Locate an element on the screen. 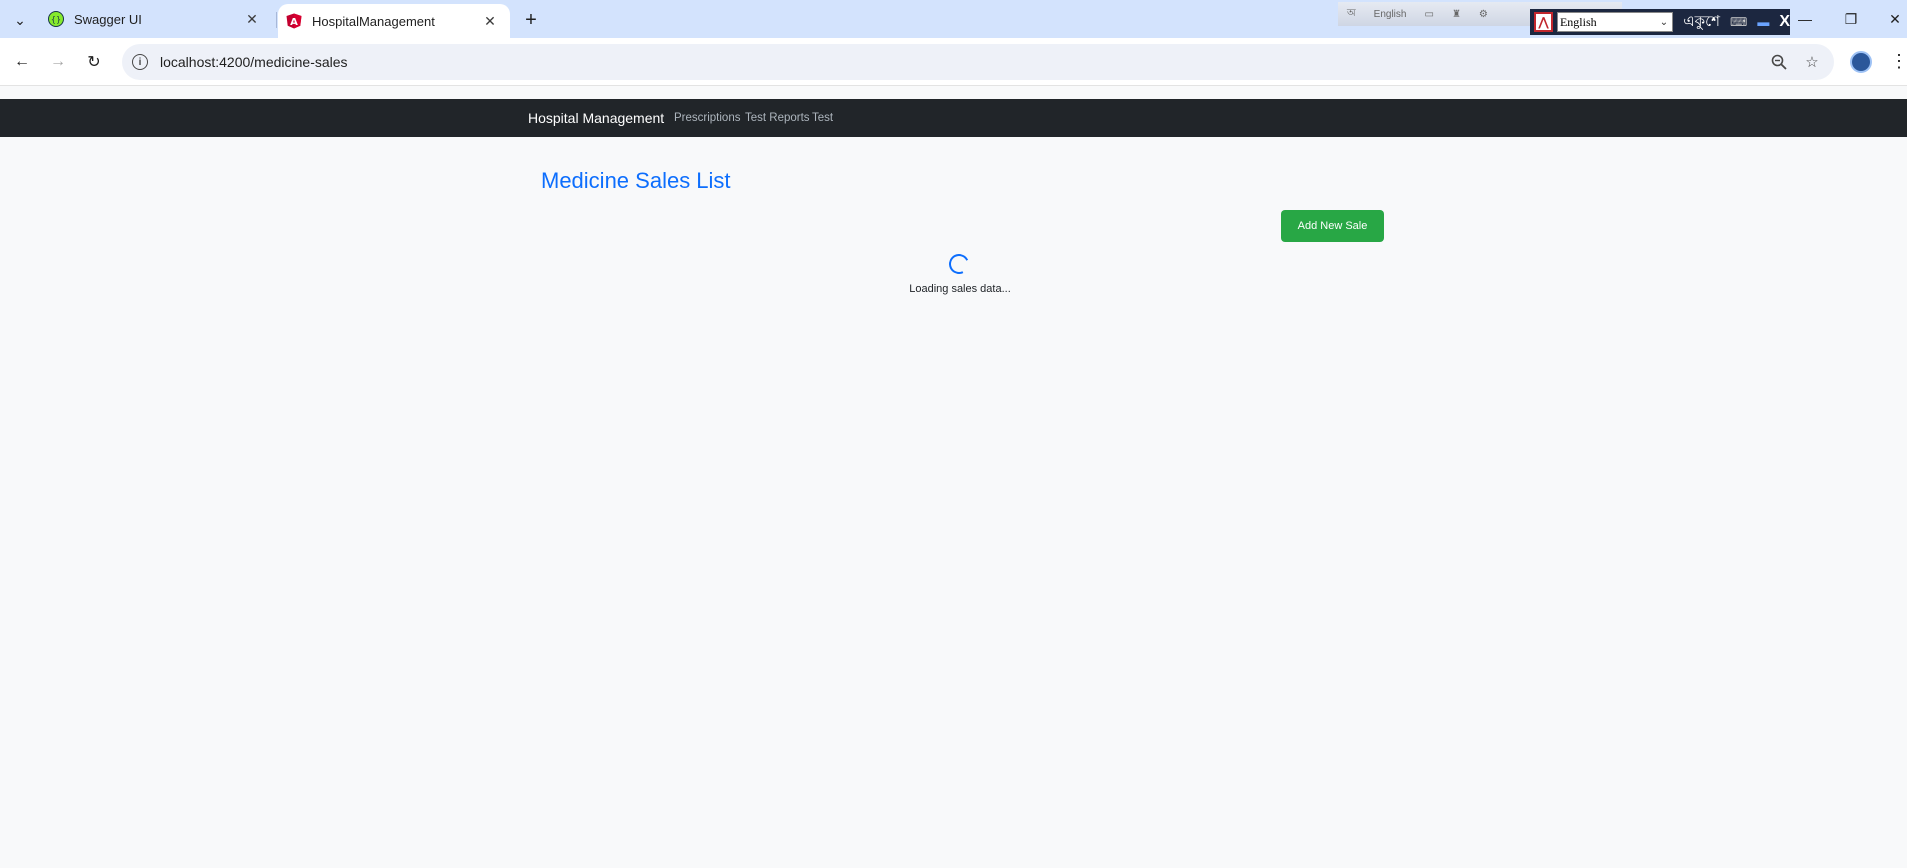 This screenshot has height=868, width=1907. tab-swagger-ui: {} Swagger UI ✕ is located at coordinates (156, 19).